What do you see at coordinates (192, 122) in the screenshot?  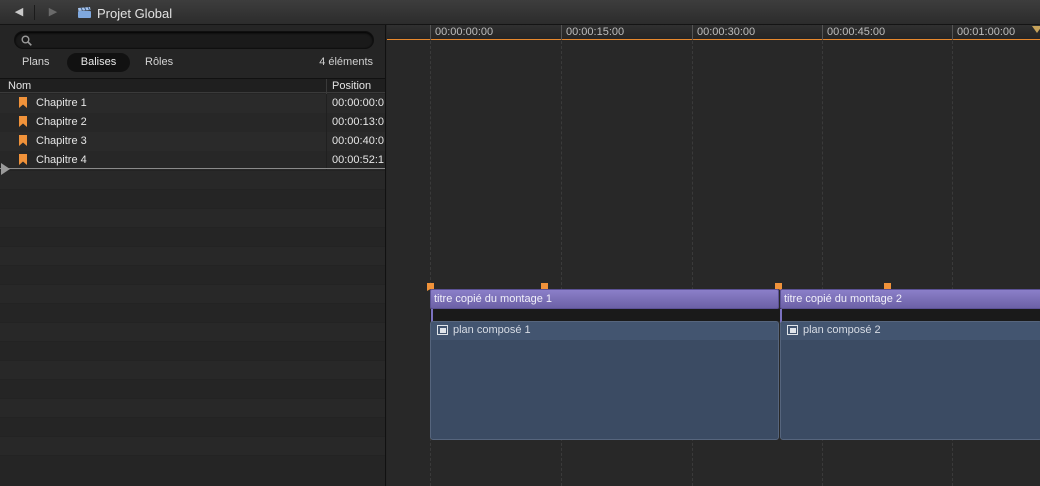 I see `list-item: Chapitre 2 00:00:13:0` at bounding box center [192, 122].